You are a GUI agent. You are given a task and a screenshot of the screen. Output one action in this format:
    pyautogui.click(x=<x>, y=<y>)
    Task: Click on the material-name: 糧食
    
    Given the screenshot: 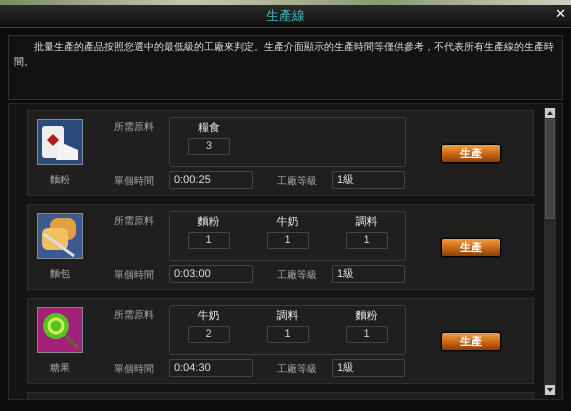 What is the action you would take?
    pyautogui.click(x=209, y=127)
    